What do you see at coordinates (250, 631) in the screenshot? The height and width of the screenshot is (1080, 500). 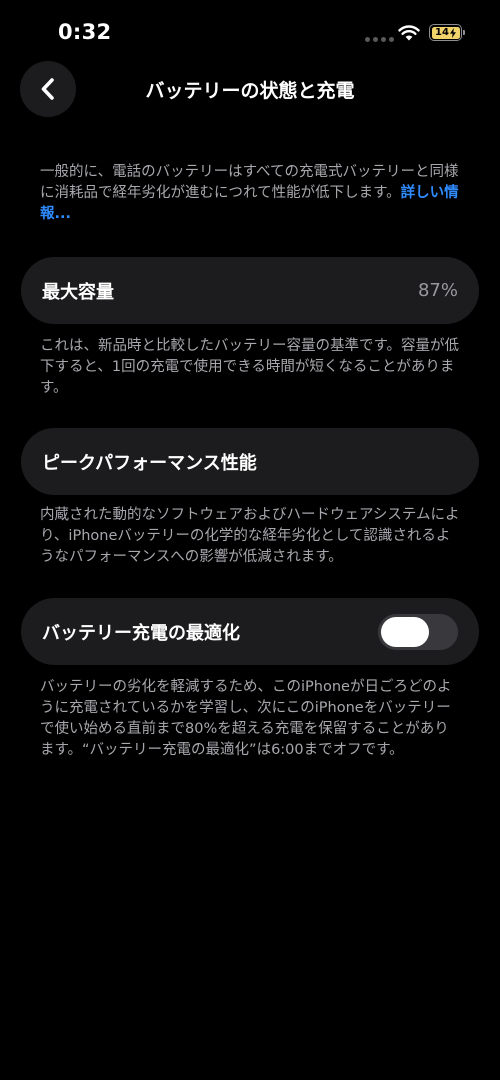 I see `optimized-charging-row: バッテリー充電の最適化` at bounding box center [250, 631].